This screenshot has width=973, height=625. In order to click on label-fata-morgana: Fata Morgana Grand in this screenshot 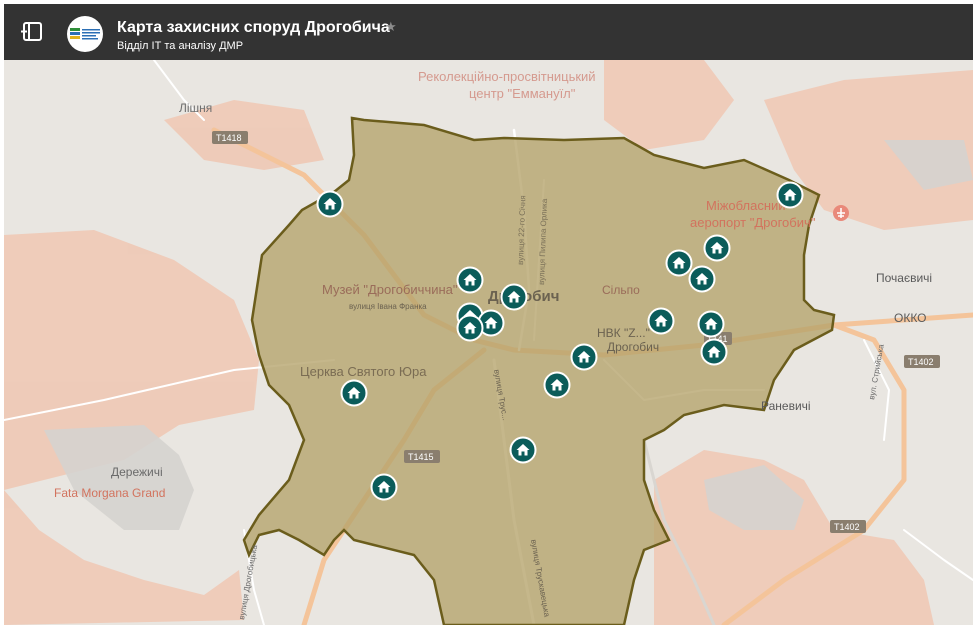, I will do `click(109, 493)`.